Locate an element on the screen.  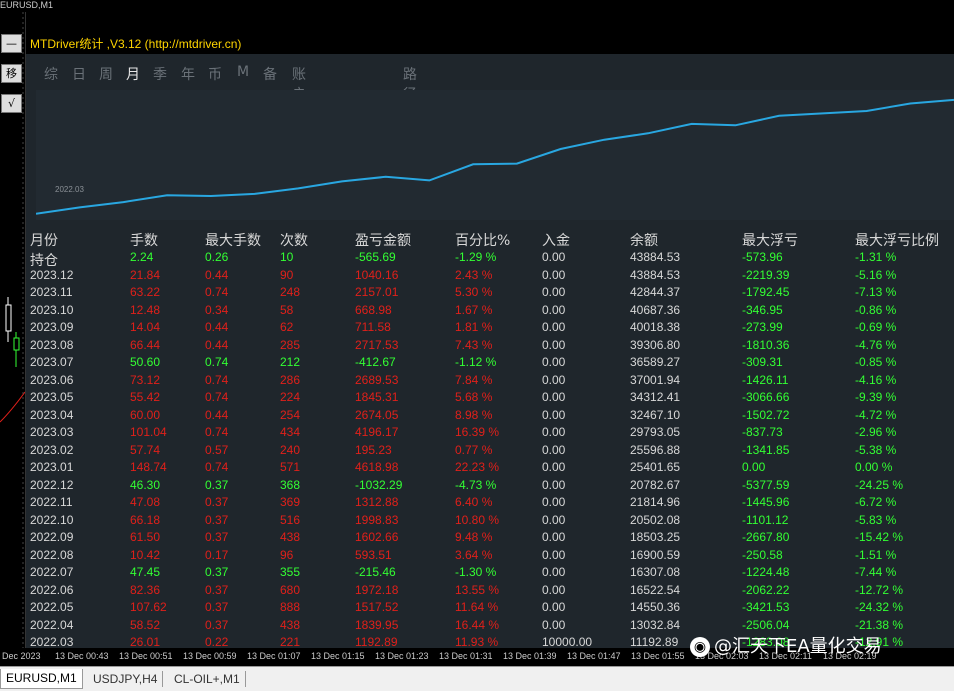
cell-balance: 40018.38 is located at coordinates (655, 327).